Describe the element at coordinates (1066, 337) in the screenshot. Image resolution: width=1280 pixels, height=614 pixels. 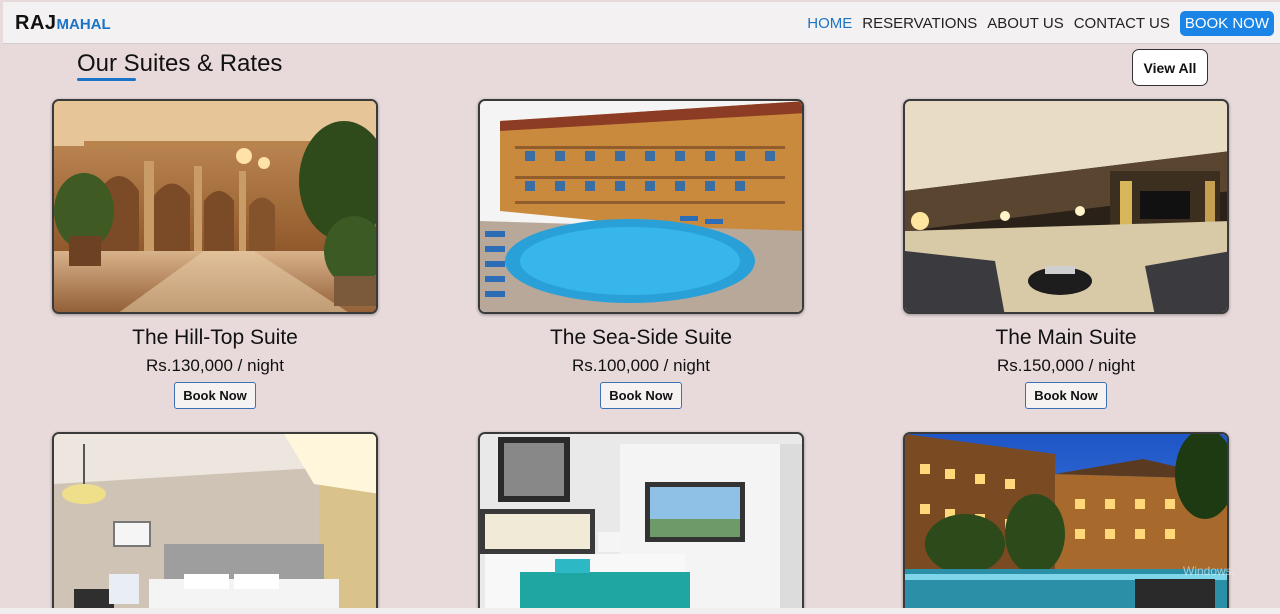
I see `suite-name: The Main Suite` at that location.